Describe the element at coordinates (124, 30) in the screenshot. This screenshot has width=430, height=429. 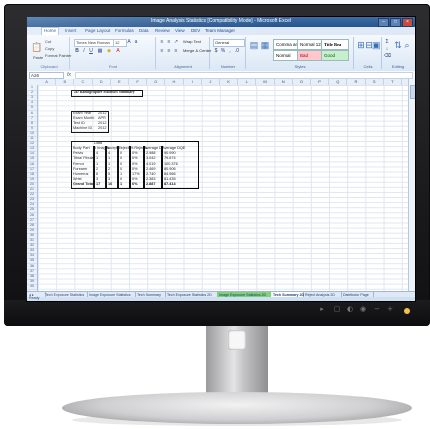
I see `tab-formulas: Formulas` at that location.